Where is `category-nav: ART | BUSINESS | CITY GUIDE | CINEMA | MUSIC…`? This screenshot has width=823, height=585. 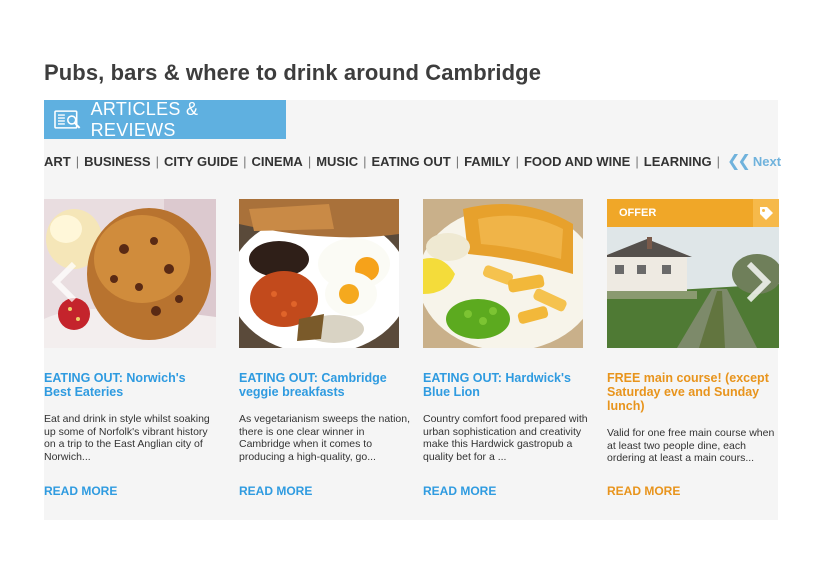 category-nav: ART | BUSINESS | CITY GUIDE | CINEMA | MUSIC… is located at coordinates (412, 161).